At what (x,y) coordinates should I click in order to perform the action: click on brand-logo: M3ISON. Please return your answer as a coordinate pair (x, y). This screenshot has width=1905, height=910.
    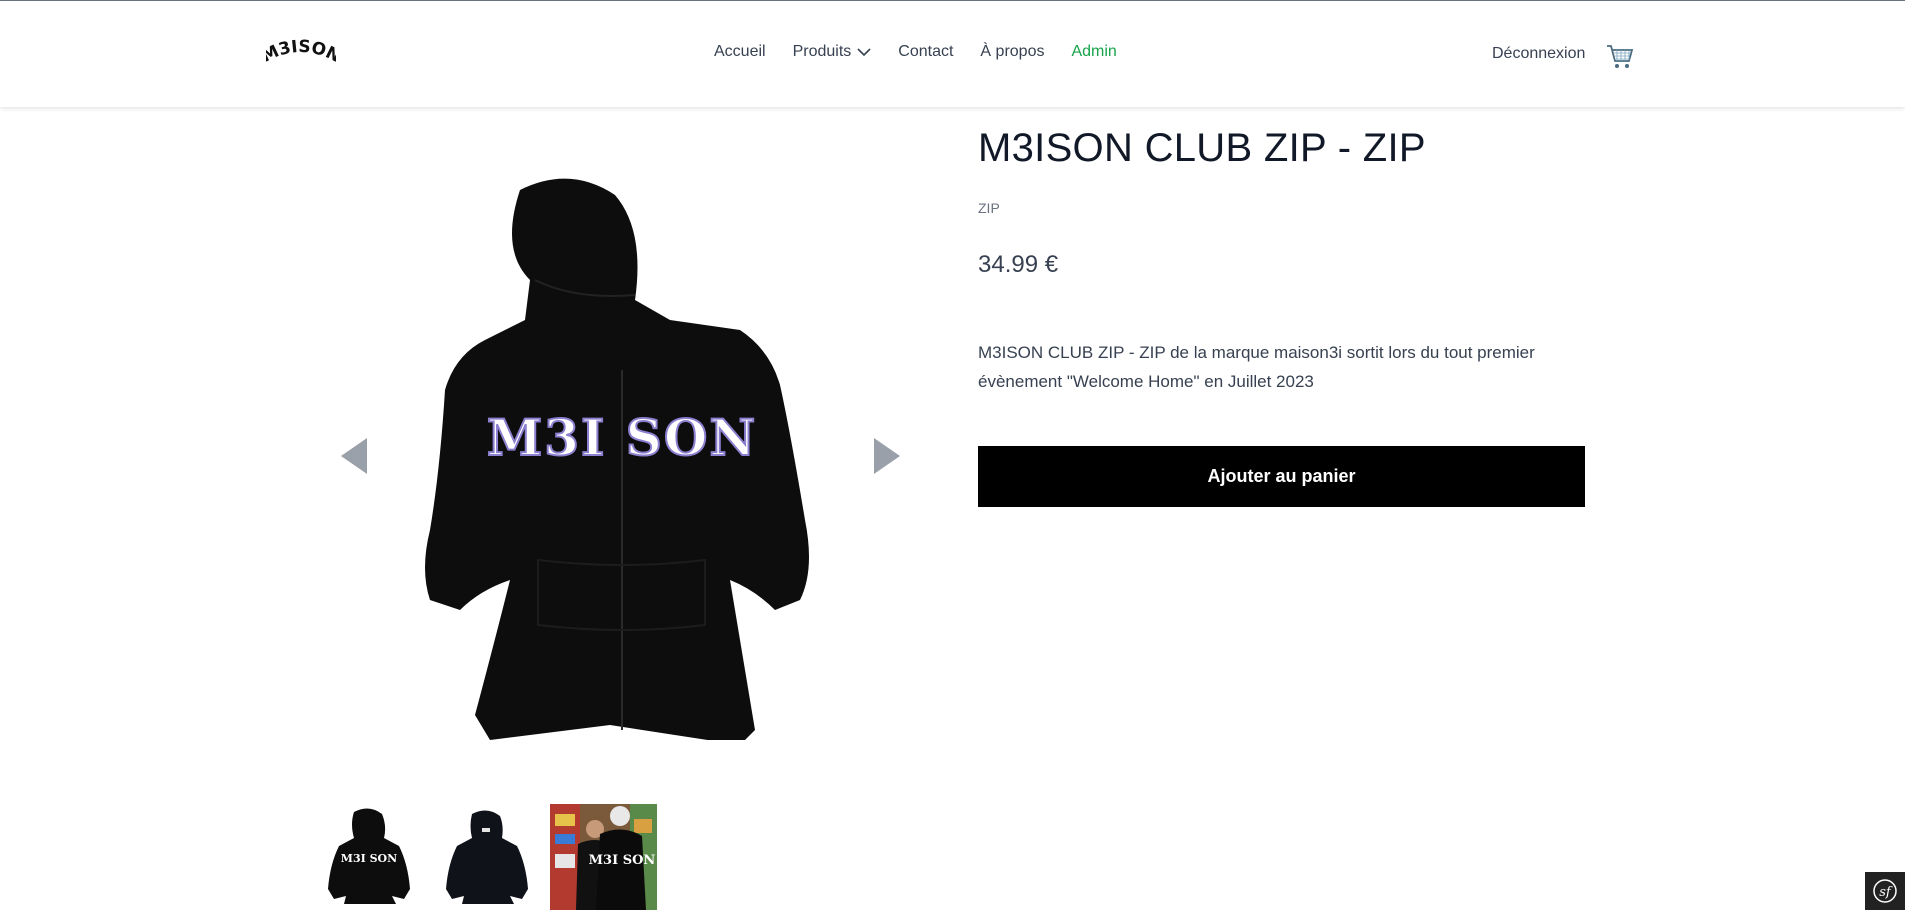
    Looking at the image, I should click on (301, 52).